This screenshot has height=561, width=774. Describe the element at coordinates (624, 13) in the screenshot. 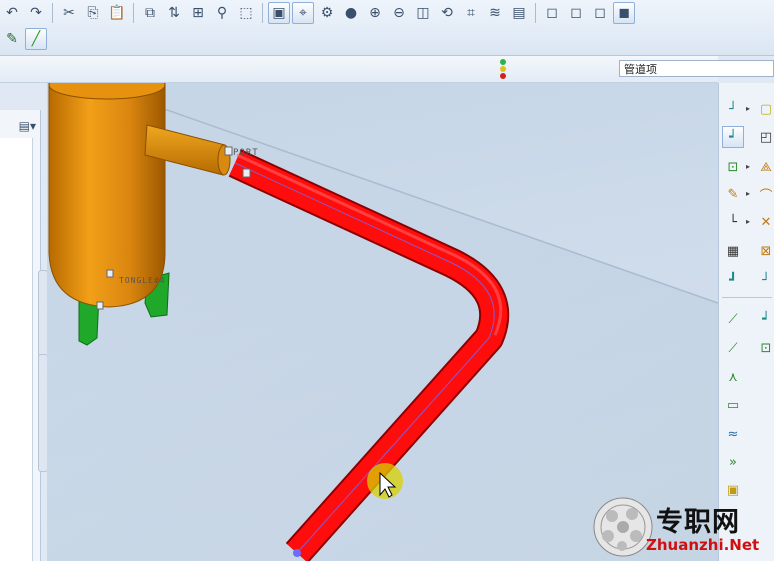

I see `shading-icon: ◼` at that location.